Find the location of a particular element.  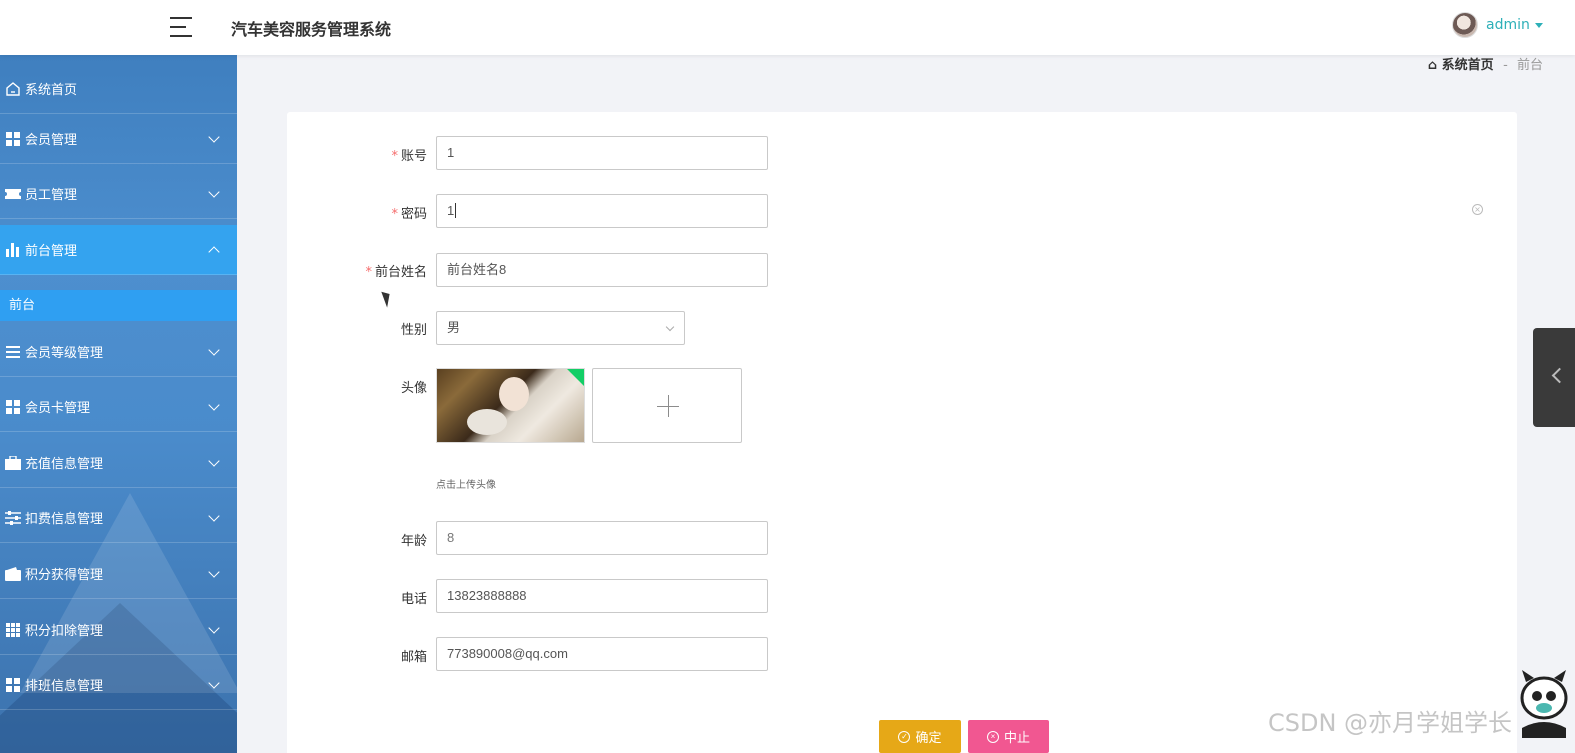

sidebar-item-label: 扣费信息管理 is located at coordinates (64, 519).